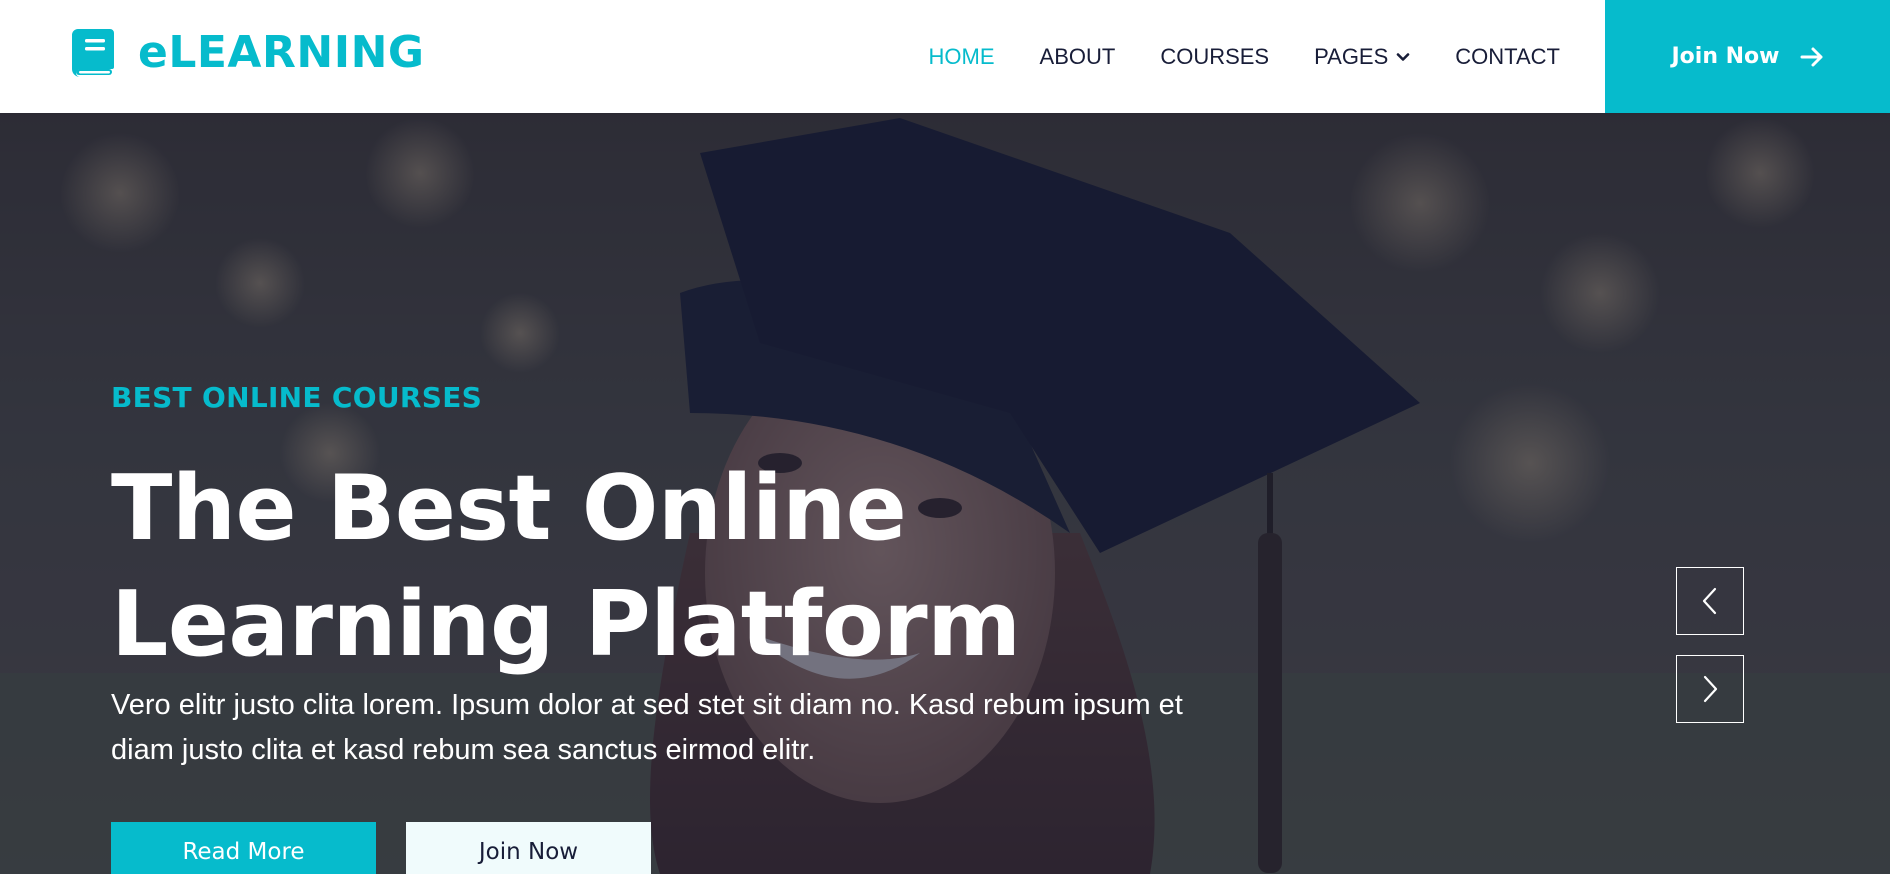  Describe the element at coordinates (1351, 56) in the screenshot. I see `nav-pages-label: PAGES` at that location.